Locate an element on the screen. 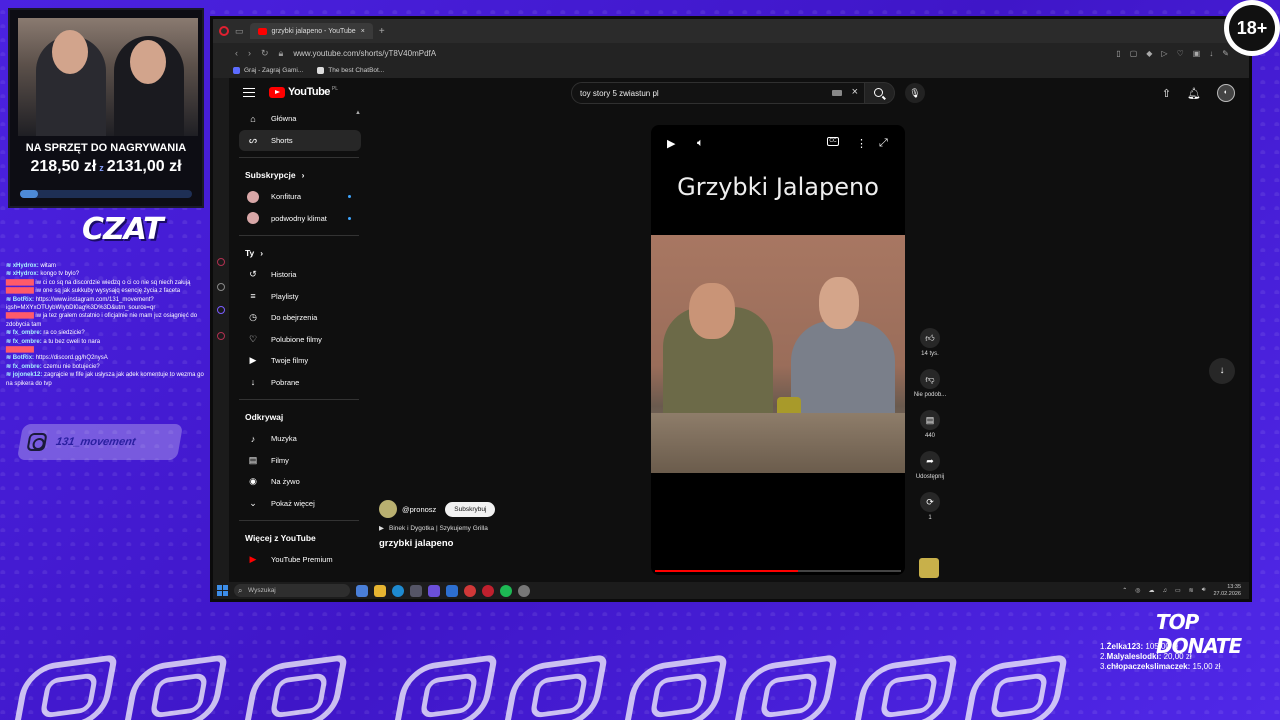 This screenshot has width=1280, height=720. youtube-logo: YouTube PL is located at coordinates (303, 92).